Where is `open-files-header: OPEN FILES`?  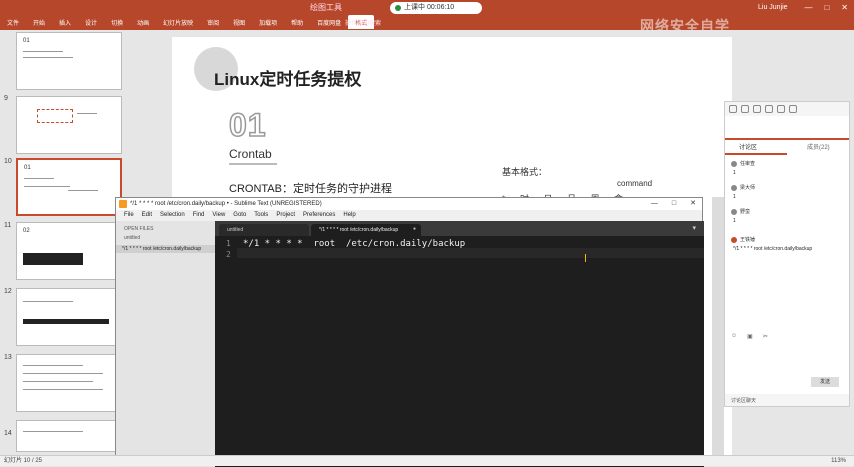 open-files-header: OPEN FILES is located at coordinates (139, 229).